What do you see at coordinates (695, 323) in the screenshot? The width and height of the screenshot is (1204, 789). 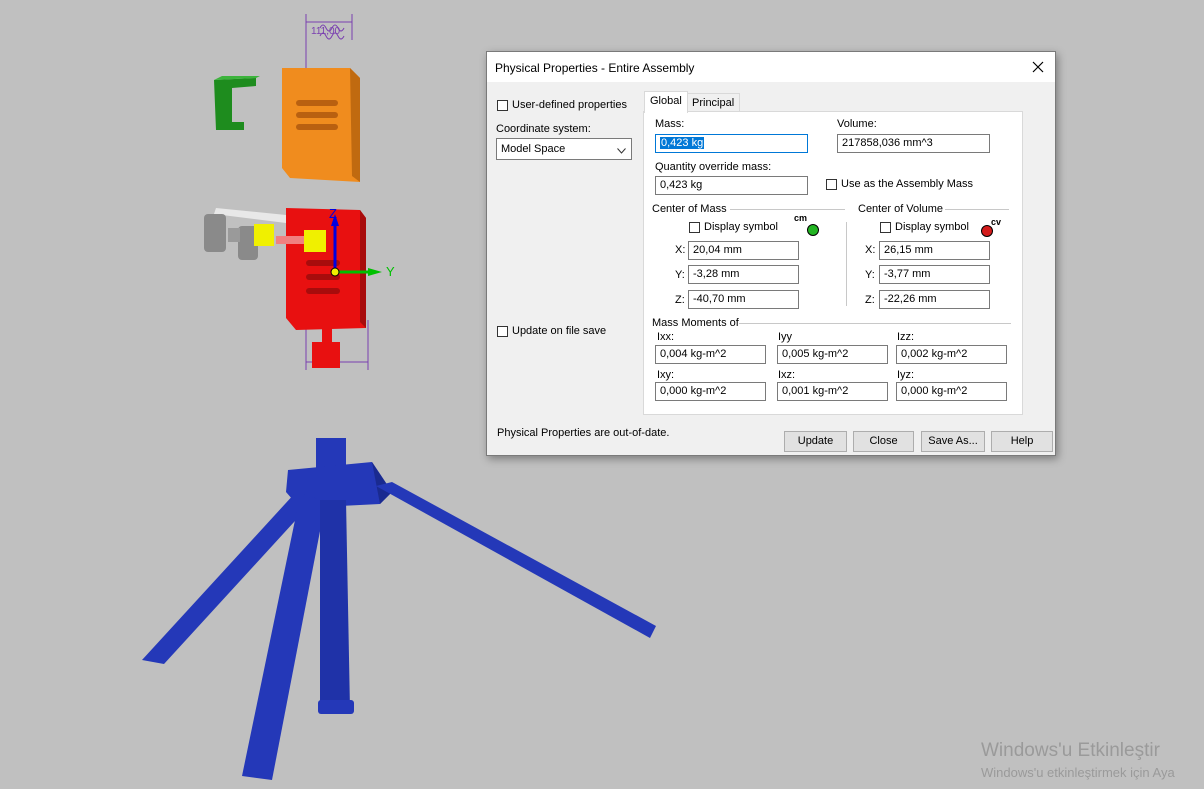 I see `mass-moments-title: Mass Moments of` at bounding box center [695, 323].